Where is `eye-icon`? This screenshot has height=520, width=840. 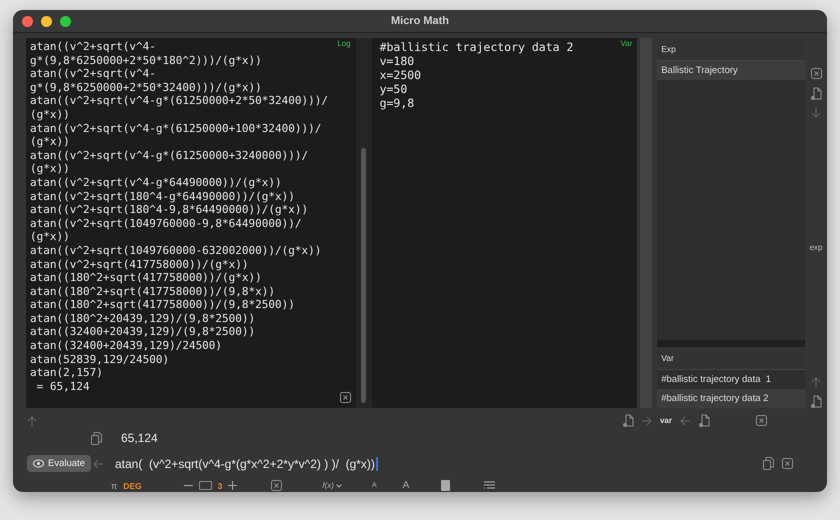 eye-icon is located at coordinates (38, 463).